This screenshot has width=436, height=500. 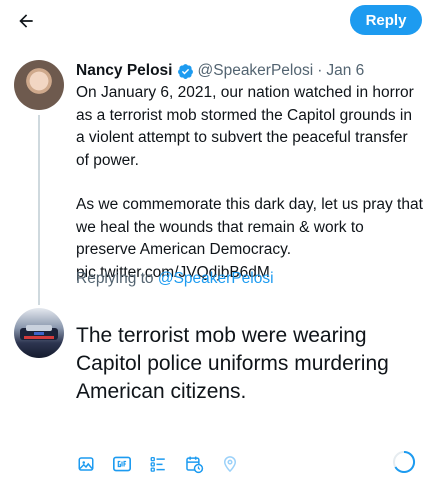 What do you see at coordinates (184, 249) in the screenshot?
I see `tweet-line: preserve American Democracy.` at bounding box center [184, 249].